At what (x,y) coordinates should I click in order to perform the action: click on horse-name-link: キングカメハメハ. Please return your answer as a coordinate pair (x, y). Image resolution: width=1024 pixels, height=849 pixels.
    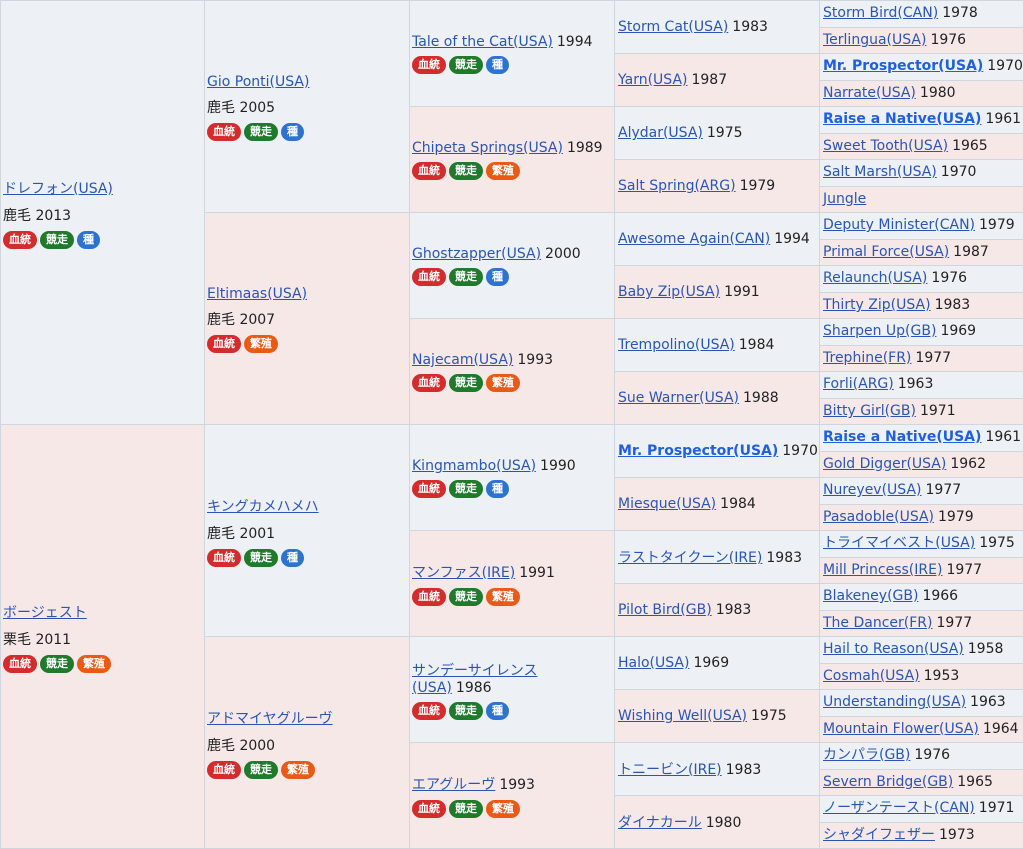
    Looking at the image, I should click on (263, 507).